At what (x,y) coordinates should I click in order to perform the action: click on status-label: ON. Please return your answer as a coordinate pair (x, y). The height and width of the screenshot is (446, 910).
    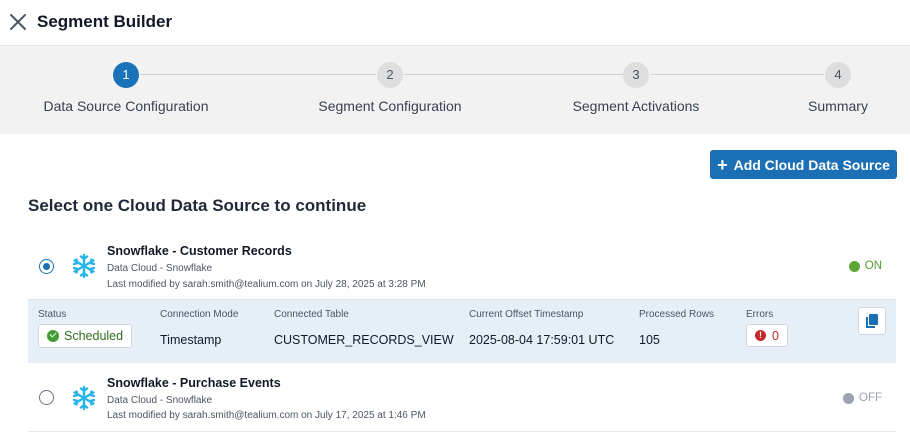
    Looking at the image, I should click on (873, 266).